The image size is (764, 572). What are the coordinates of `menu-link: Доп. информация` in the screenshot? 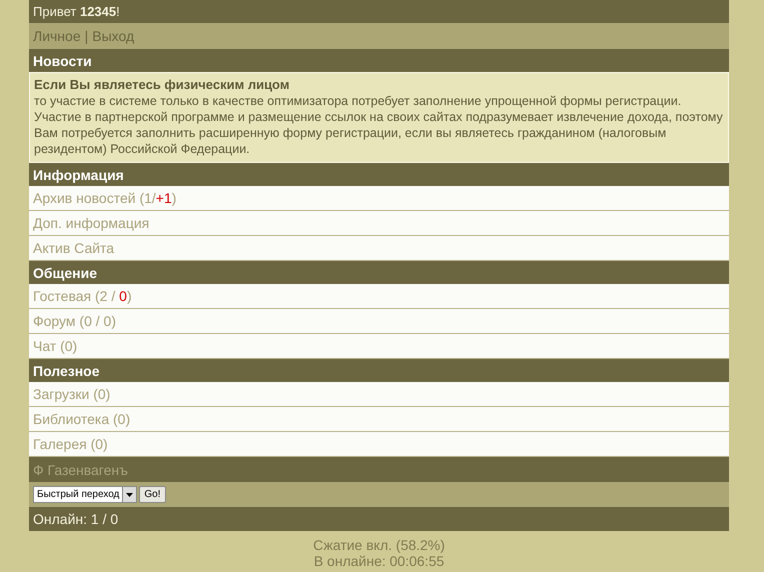 It's located at (379, 223).